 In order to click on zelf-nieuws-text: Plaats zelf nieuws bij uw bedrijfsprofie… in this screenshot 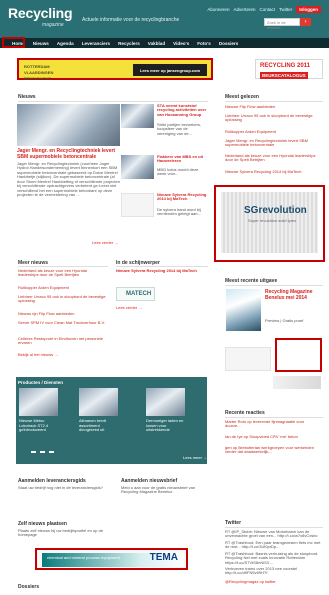, I will do `click(60, 533)`.